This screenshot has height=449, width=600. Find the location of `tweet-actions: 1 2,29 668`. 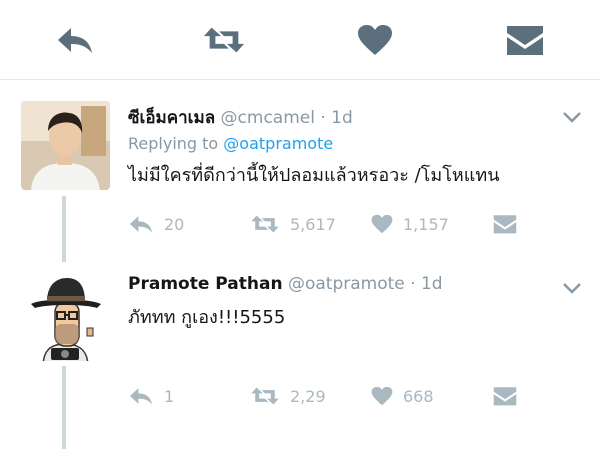

tweet-actions: 1 2,29 668 is located at coordinates (300, 396).